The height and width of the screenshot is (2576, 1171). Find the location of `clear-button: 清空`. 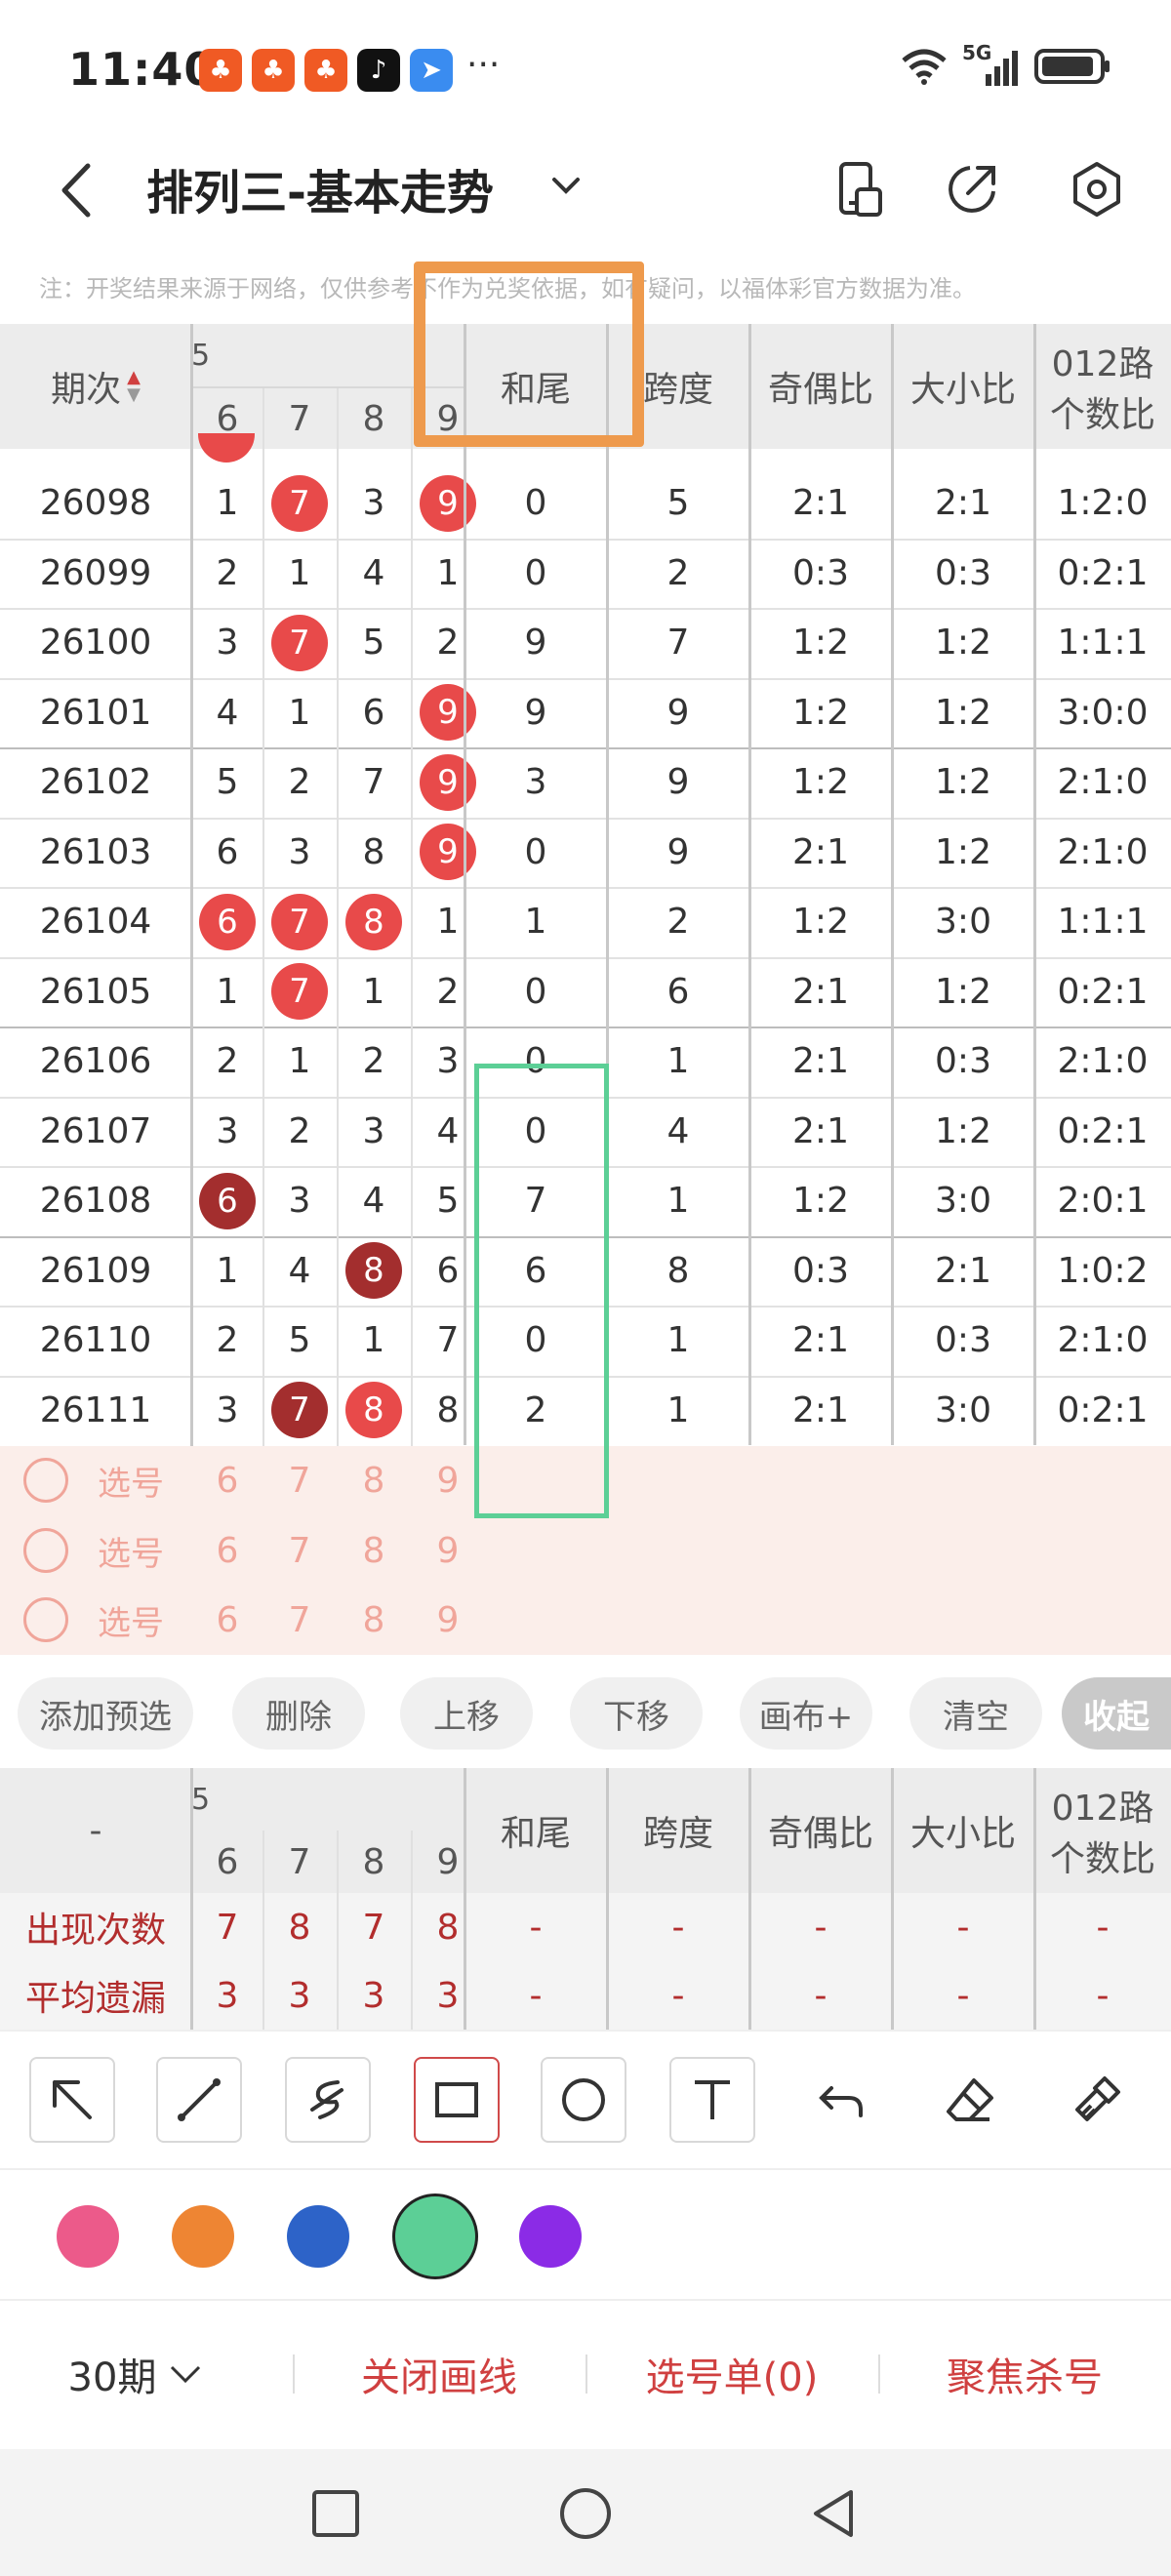

clear-button: 清空 is located at coordinates (975, 1713).